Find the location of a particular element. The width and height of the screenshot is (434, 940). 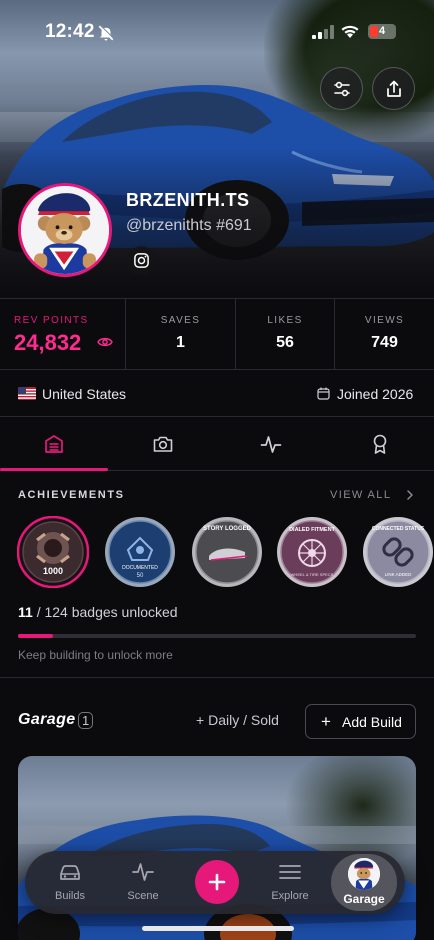

badge-rev-icon: 1000 is located at coordinates (53, 552).